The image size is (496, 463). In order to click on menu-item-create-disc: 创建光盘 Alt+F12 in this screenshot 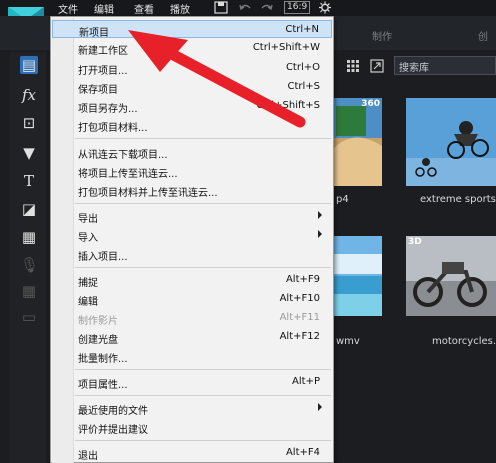, I will do `click(192, 337)`.